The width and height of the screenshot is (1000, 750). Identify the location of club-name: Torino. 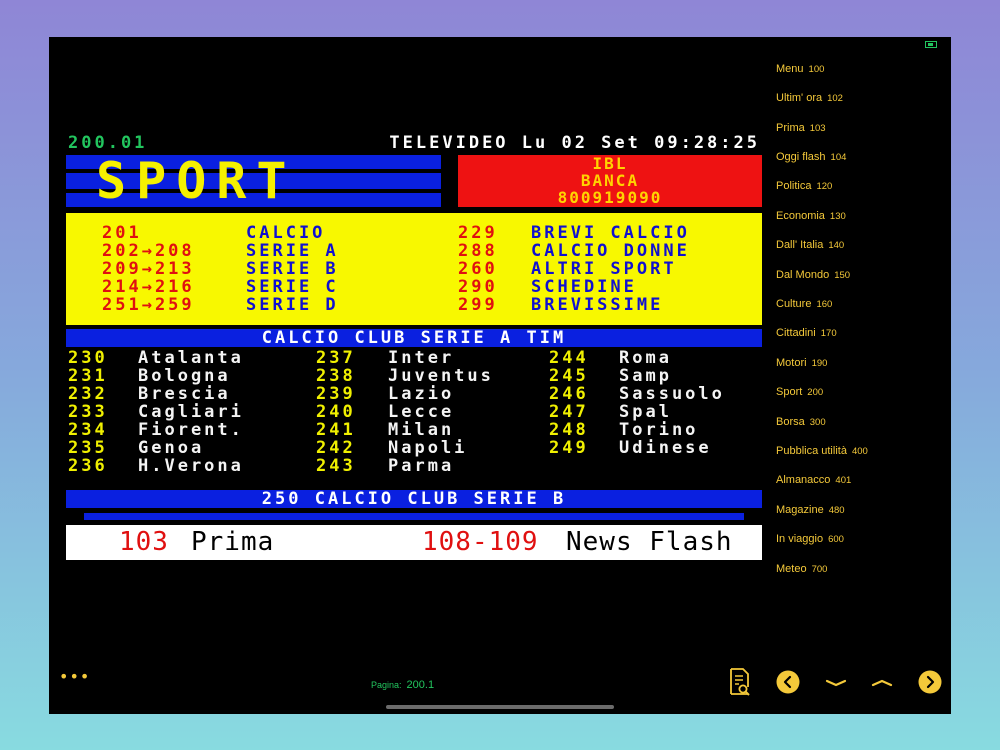
(658, 430).